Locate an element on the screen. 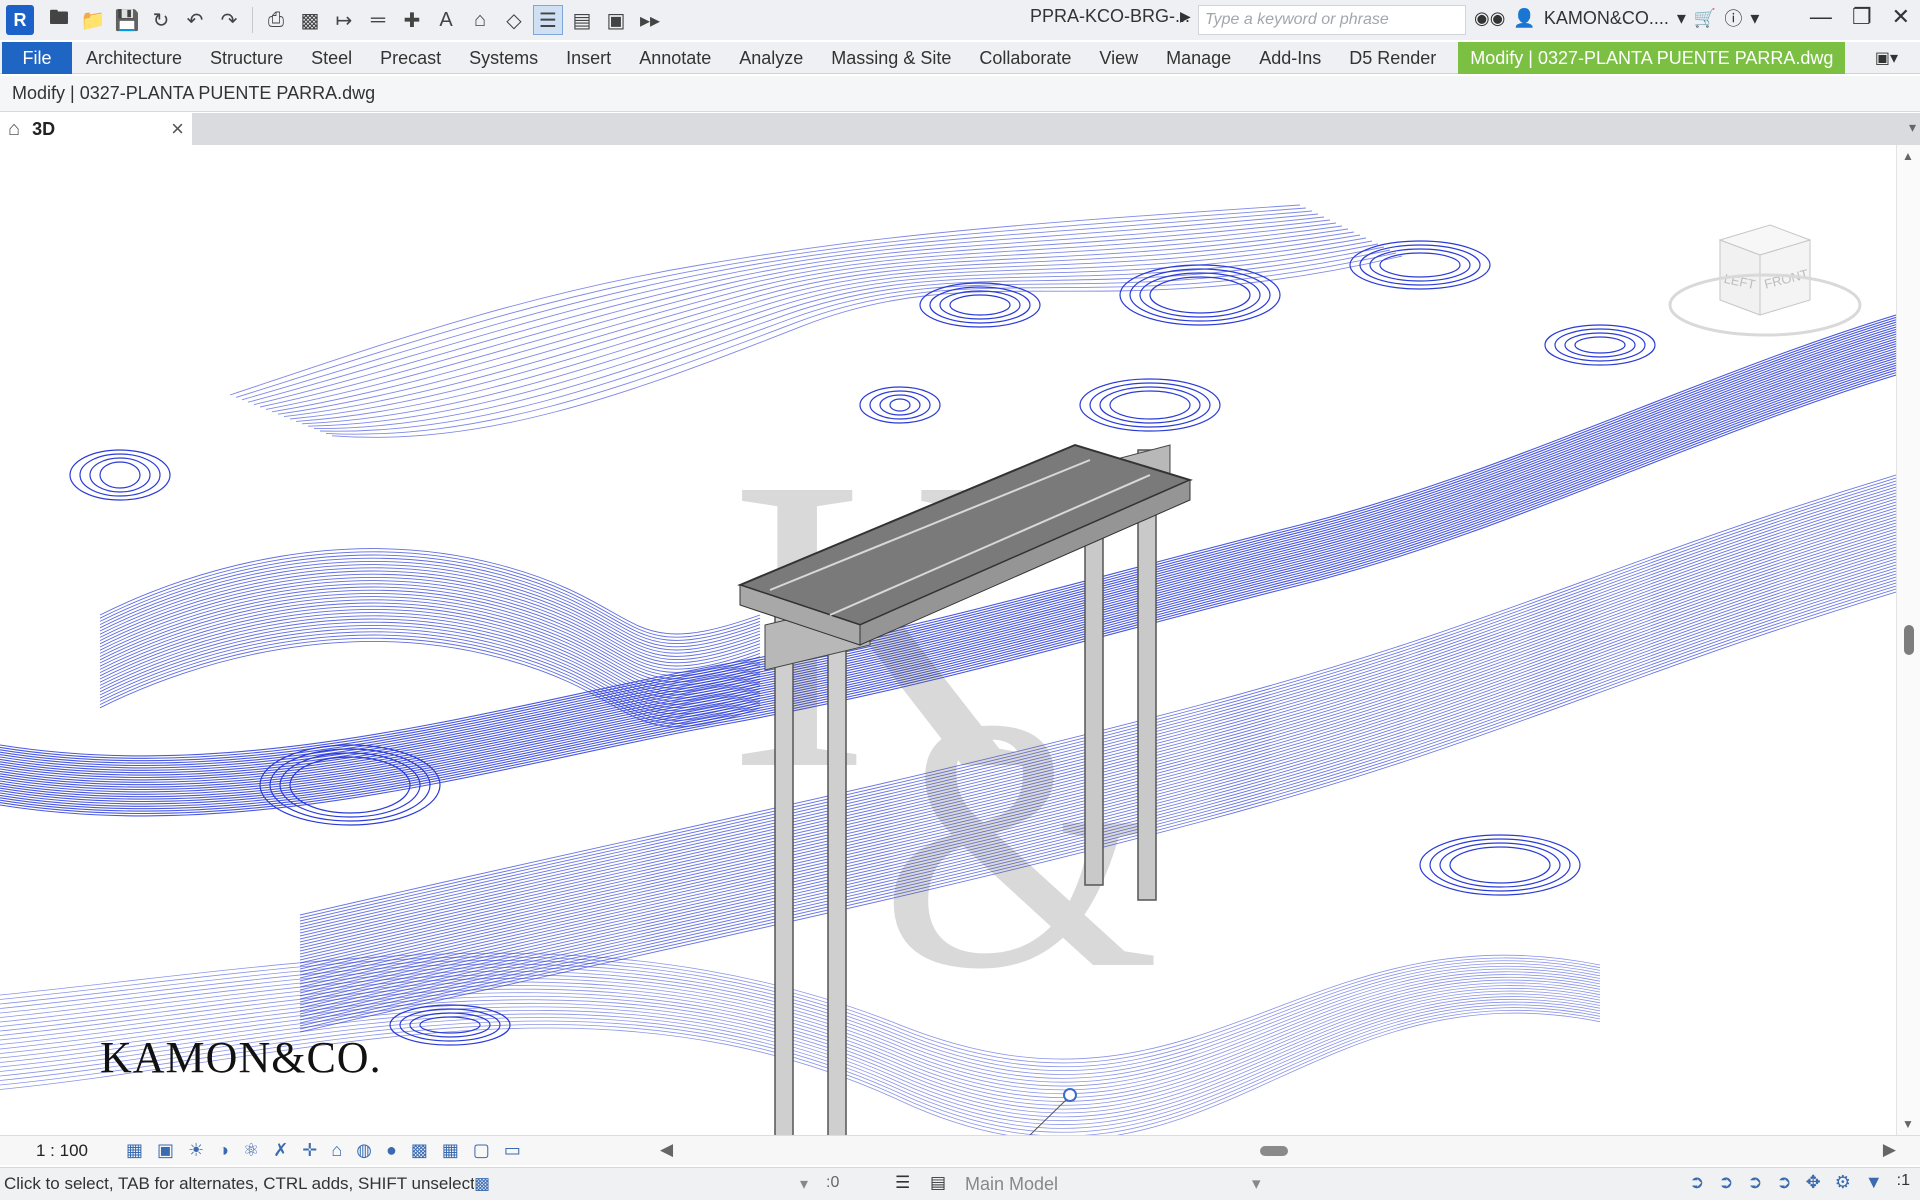  tab-manage: Manage is located at coordinates (1198, 58).